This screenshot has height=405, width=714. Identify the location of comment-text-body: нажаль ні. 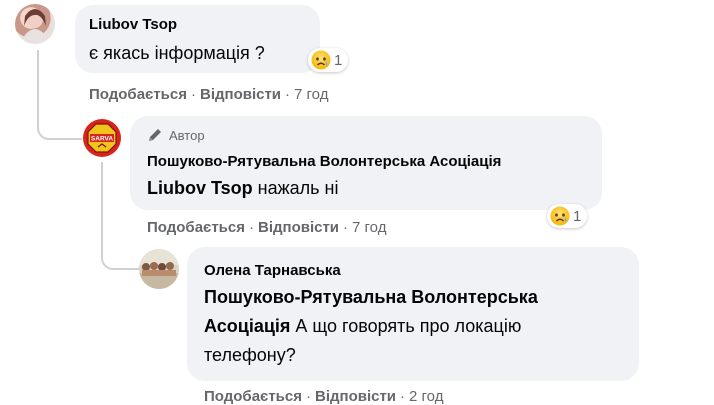
(295, 188).